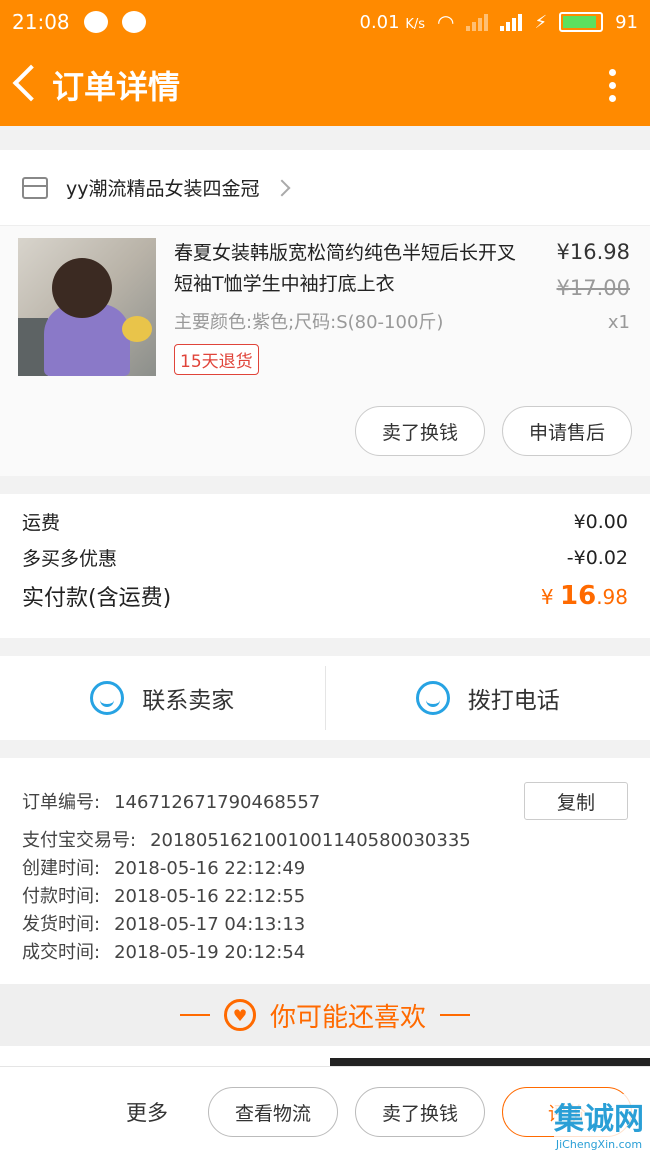 The height and width of the screenshot is (1155, 650). I want to click on status-time: 21:08, so click(41, 22).